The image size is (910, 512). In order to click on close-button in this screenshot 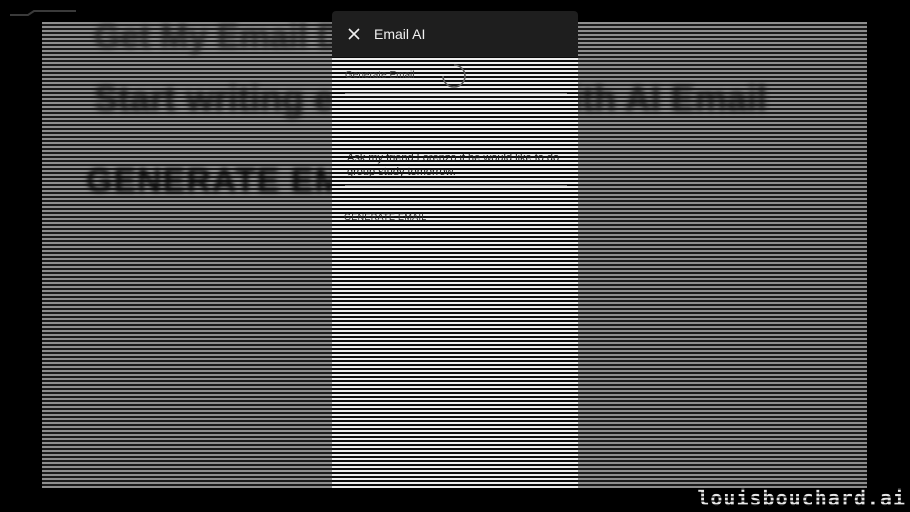, I will do `click(354, 34)`.